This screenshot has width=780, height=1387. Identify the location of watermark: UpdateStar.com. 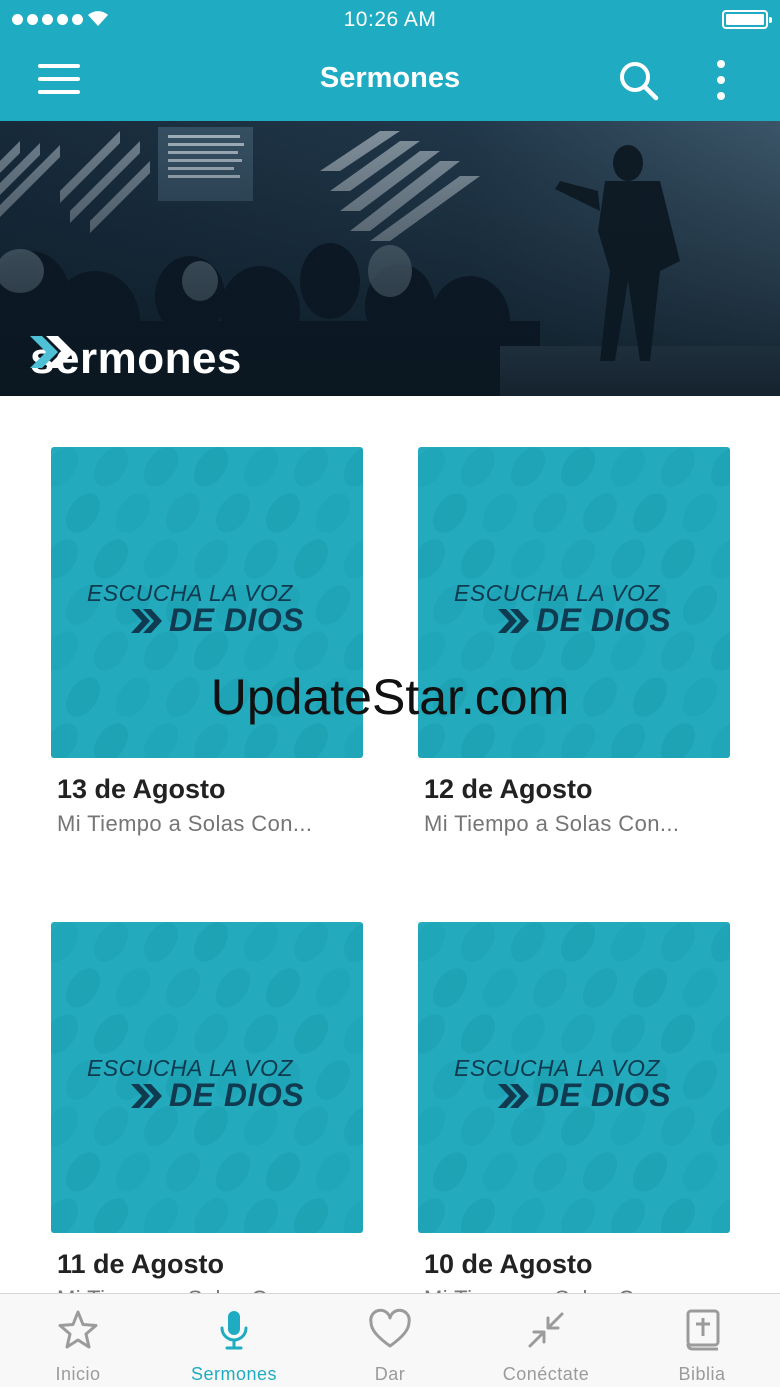
(390, 697).